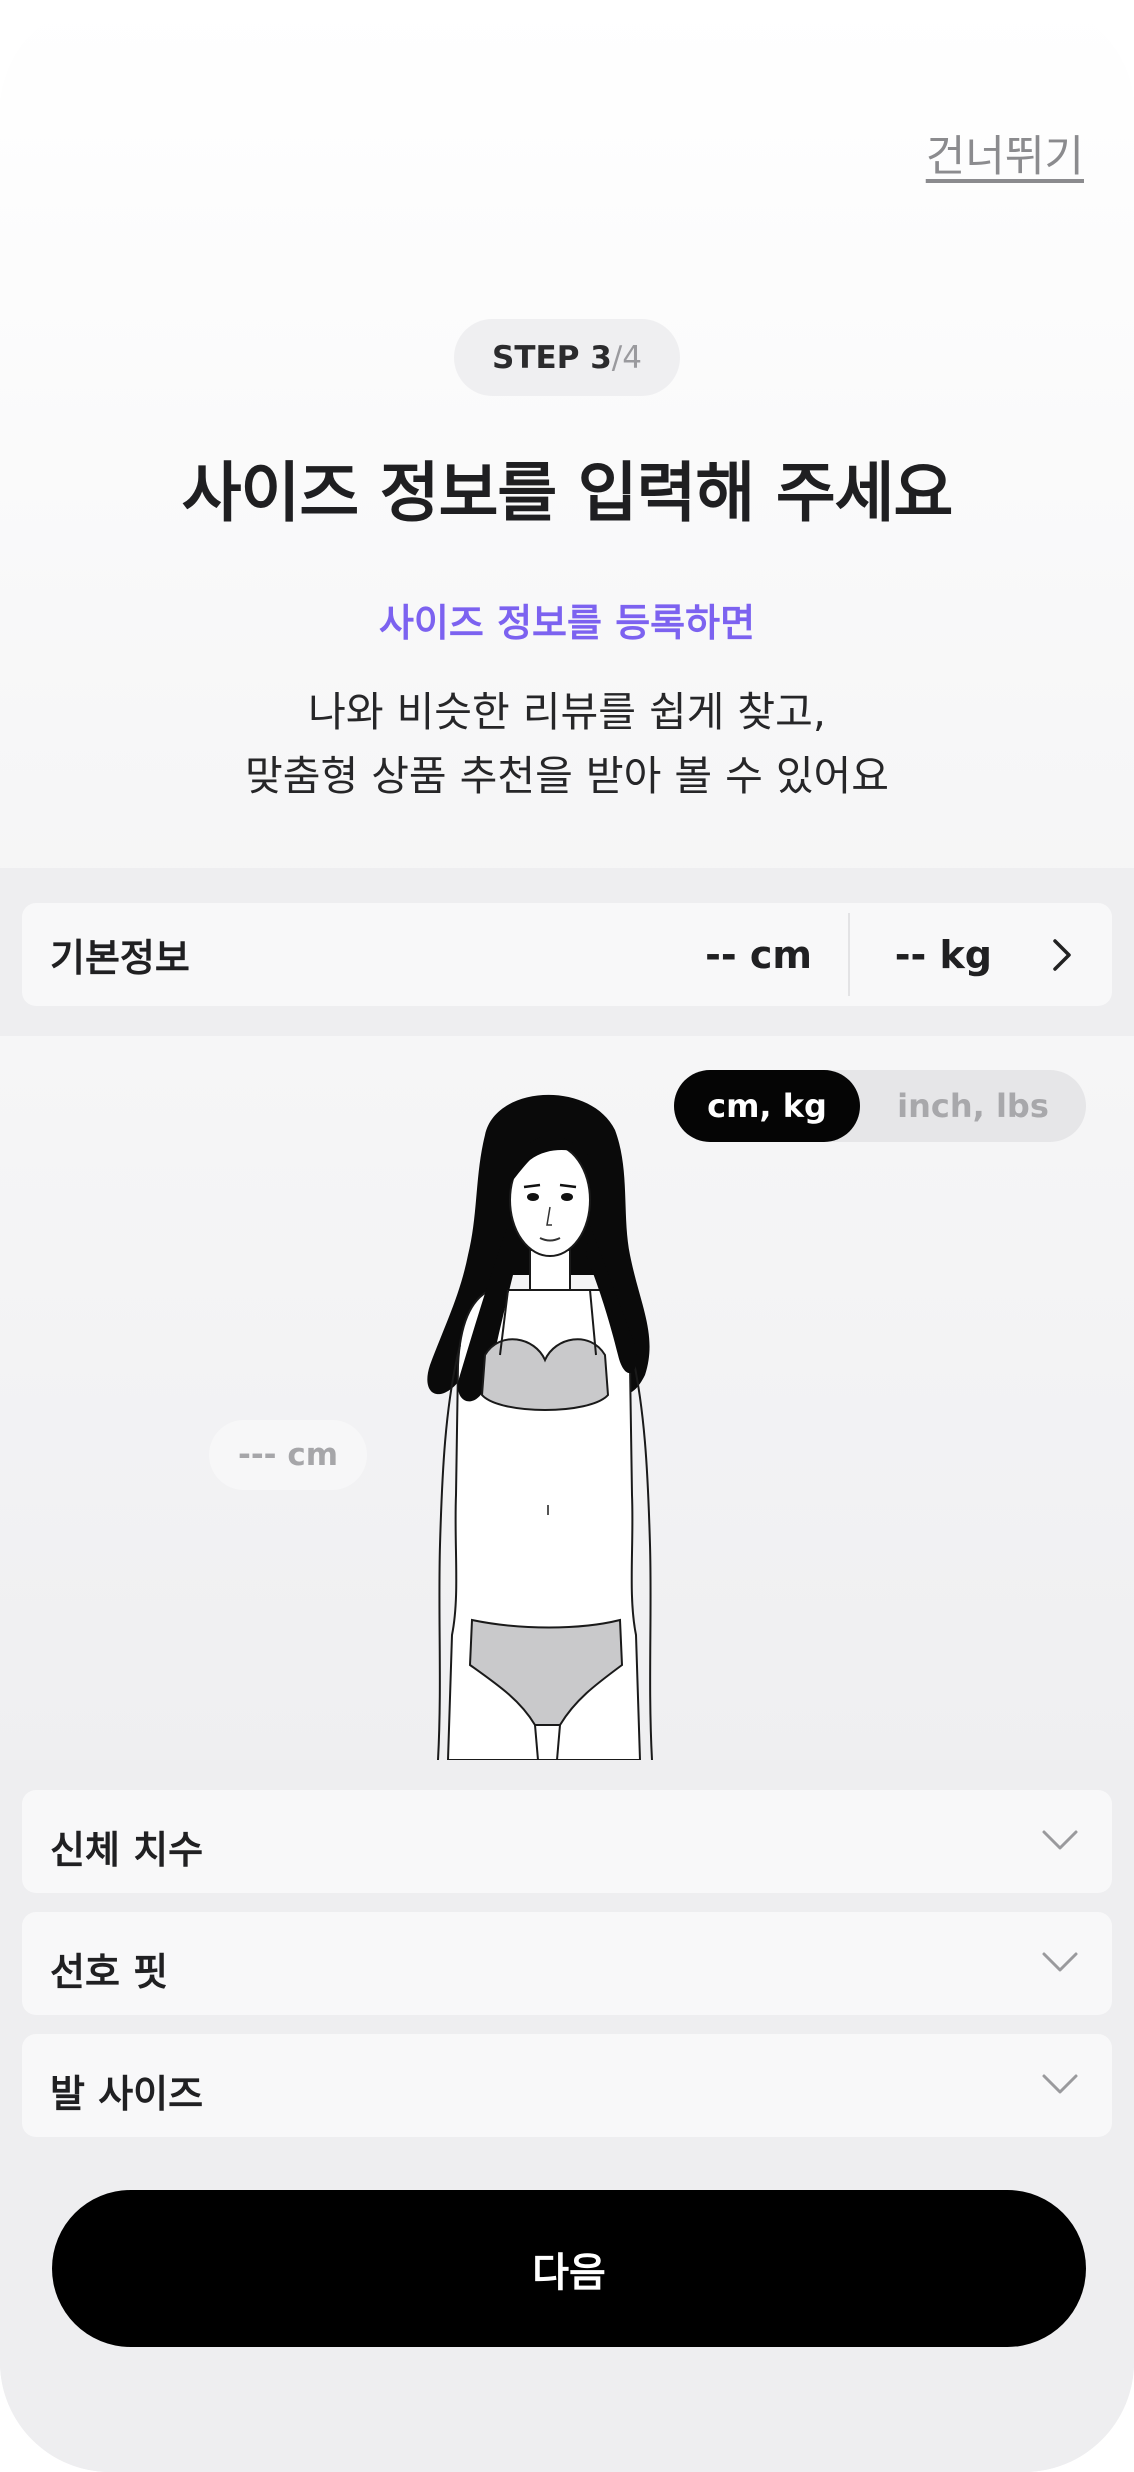  Describe the element at coordinates (127, 1850) in the screenshot. I see `accordion-body-label: 신체 치수` at that location.